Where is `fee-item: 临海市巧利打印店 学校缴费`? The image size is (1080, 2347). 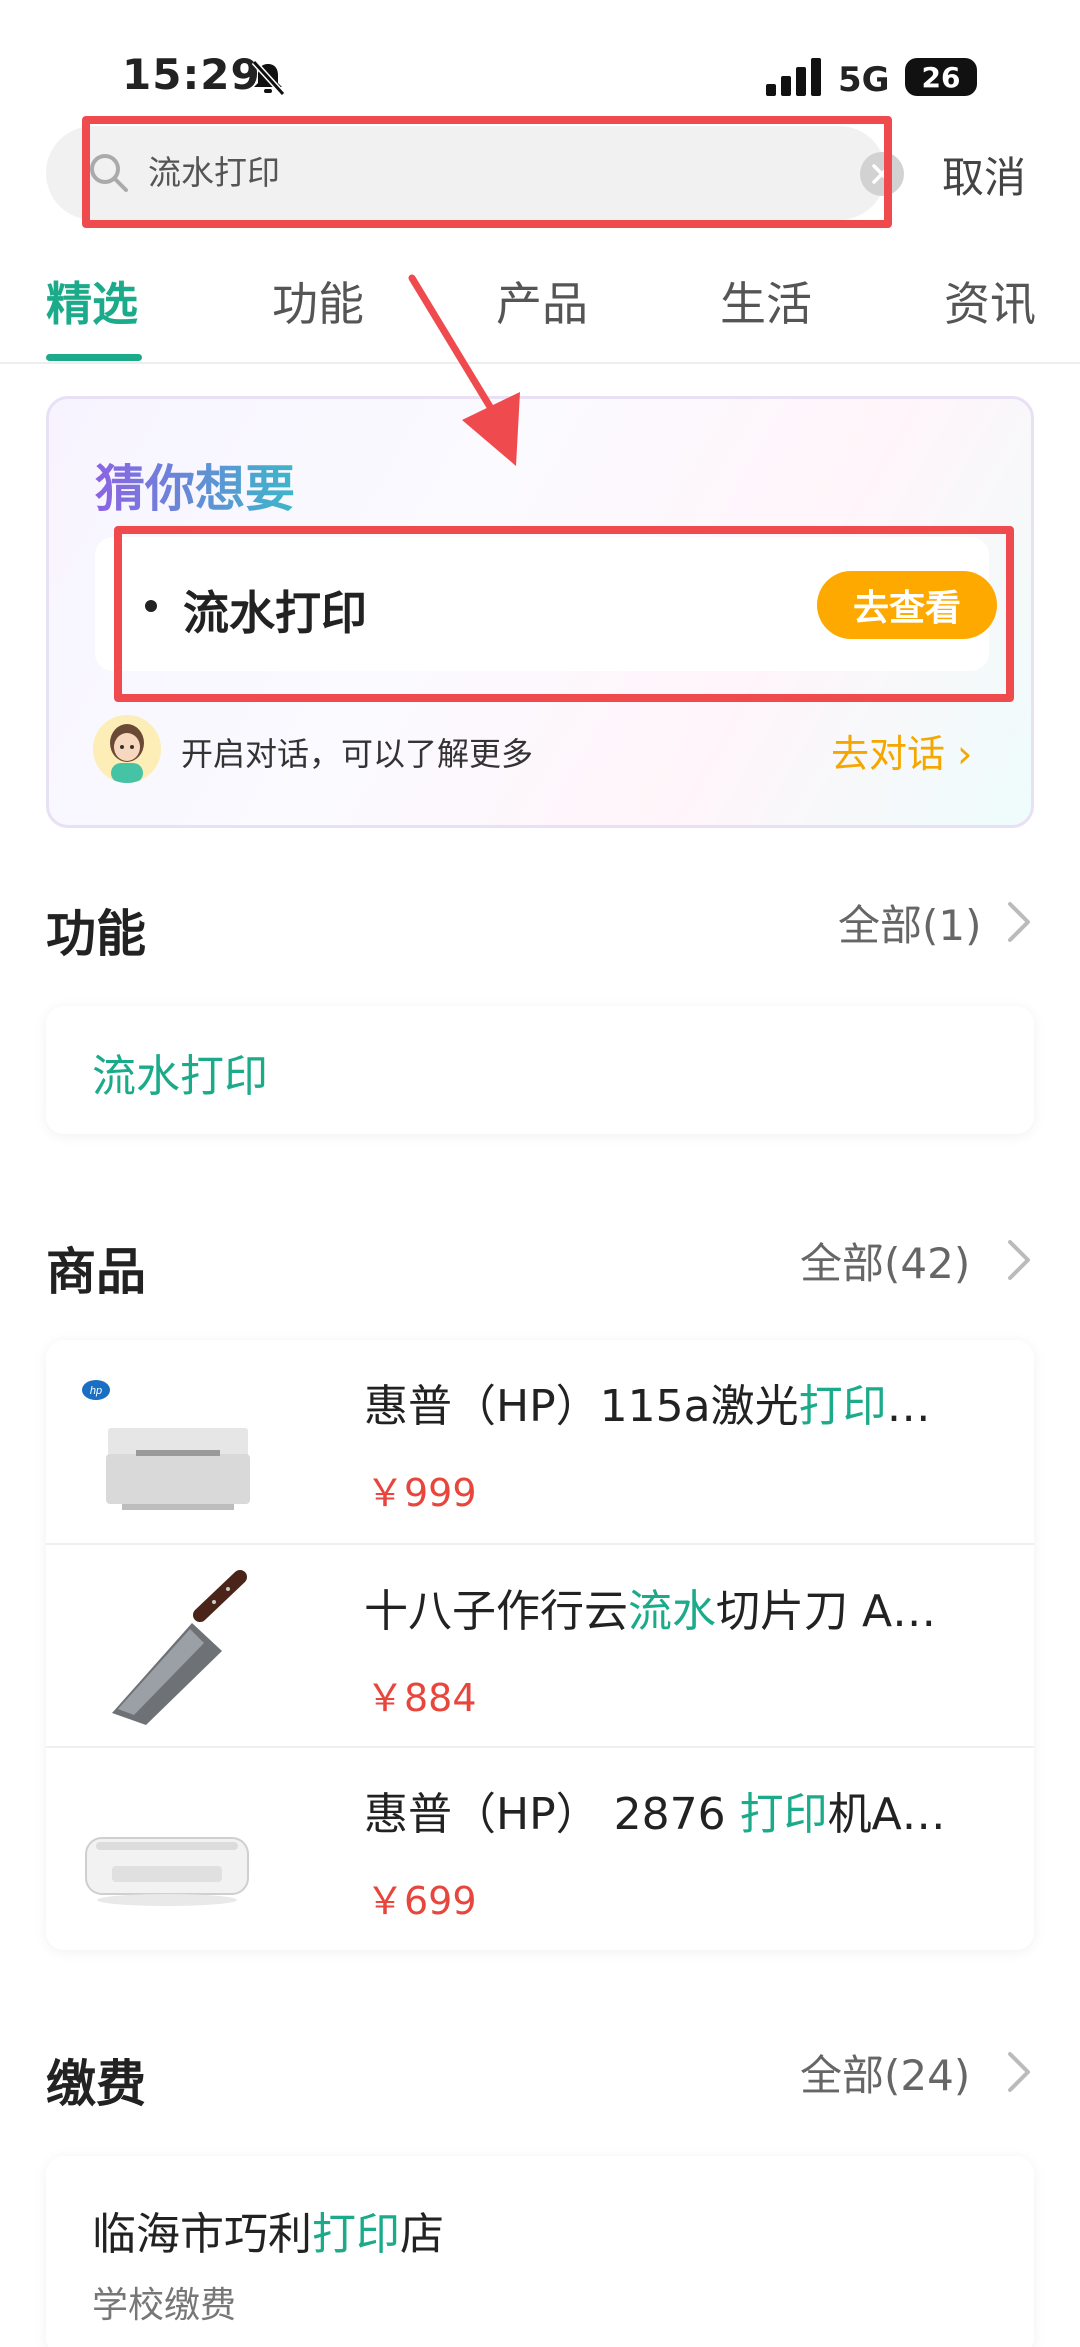
fee-item: 临海市巧利打印店 学校缴费 is located at coordinates (540, 2251).